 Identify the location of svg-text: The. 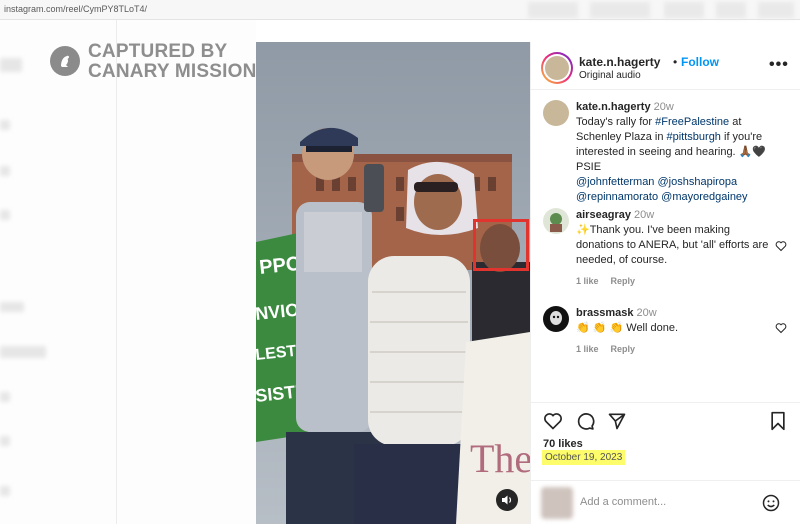
(500, 458).